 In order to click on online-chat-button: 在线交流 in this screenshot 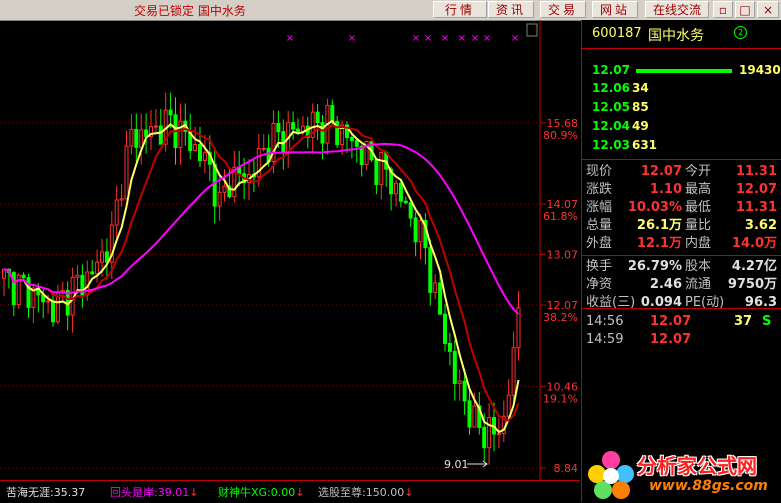, I will do `click(677, 9)`.